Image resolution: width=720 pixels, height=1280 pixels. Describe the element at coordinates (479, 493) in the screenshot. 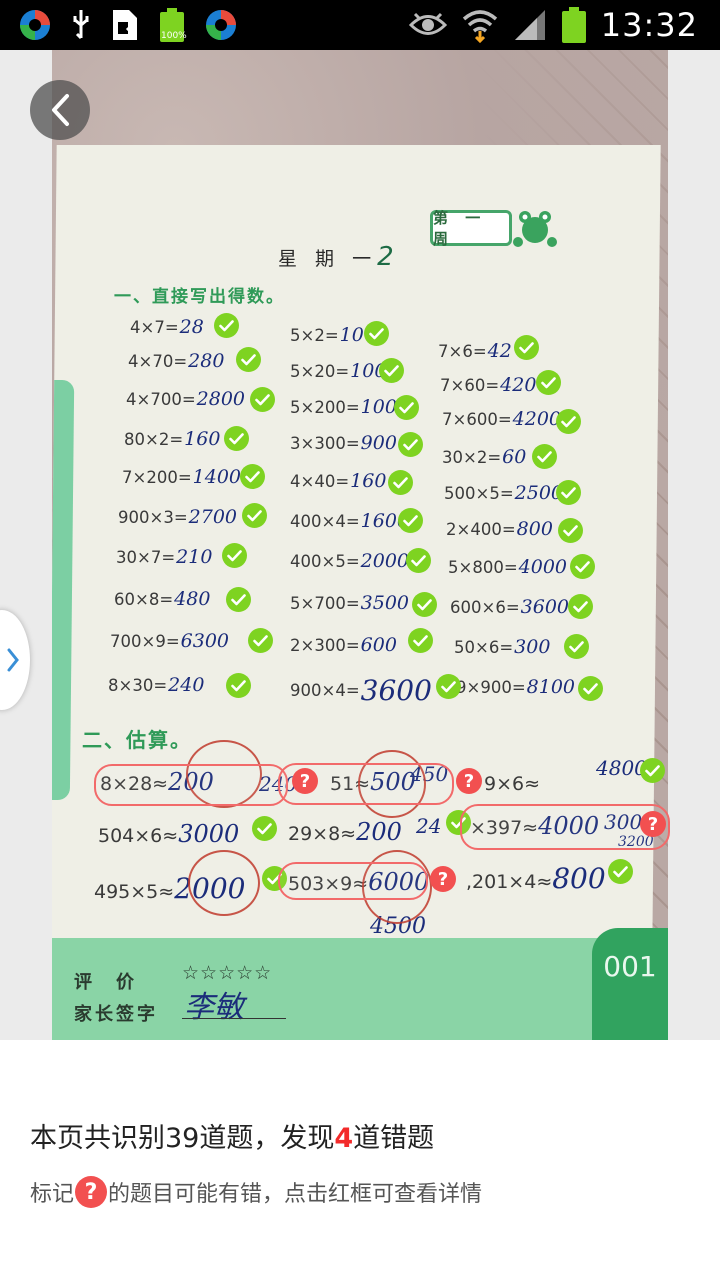

I see `question: 500×5=` at that location.